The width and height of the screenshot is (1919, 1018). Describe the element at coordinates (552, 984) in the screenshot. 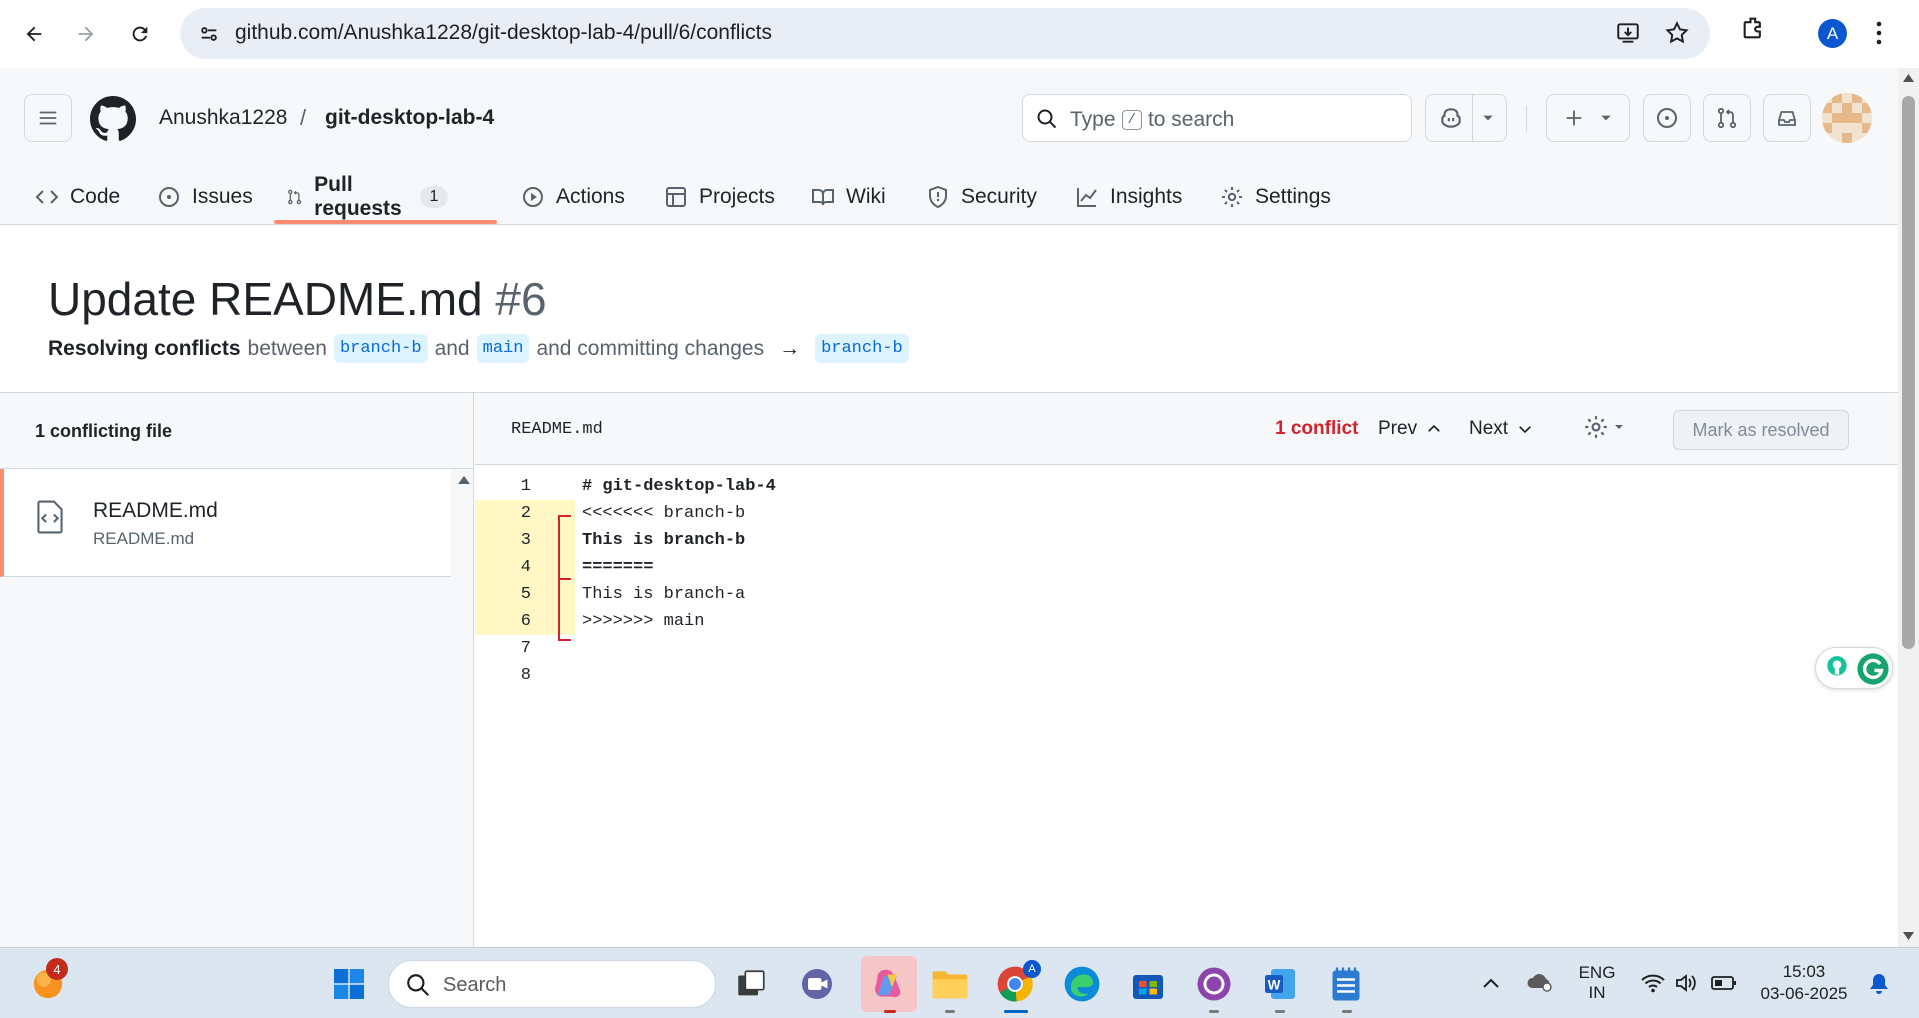

I see `taskbar-search: Search` at that location.